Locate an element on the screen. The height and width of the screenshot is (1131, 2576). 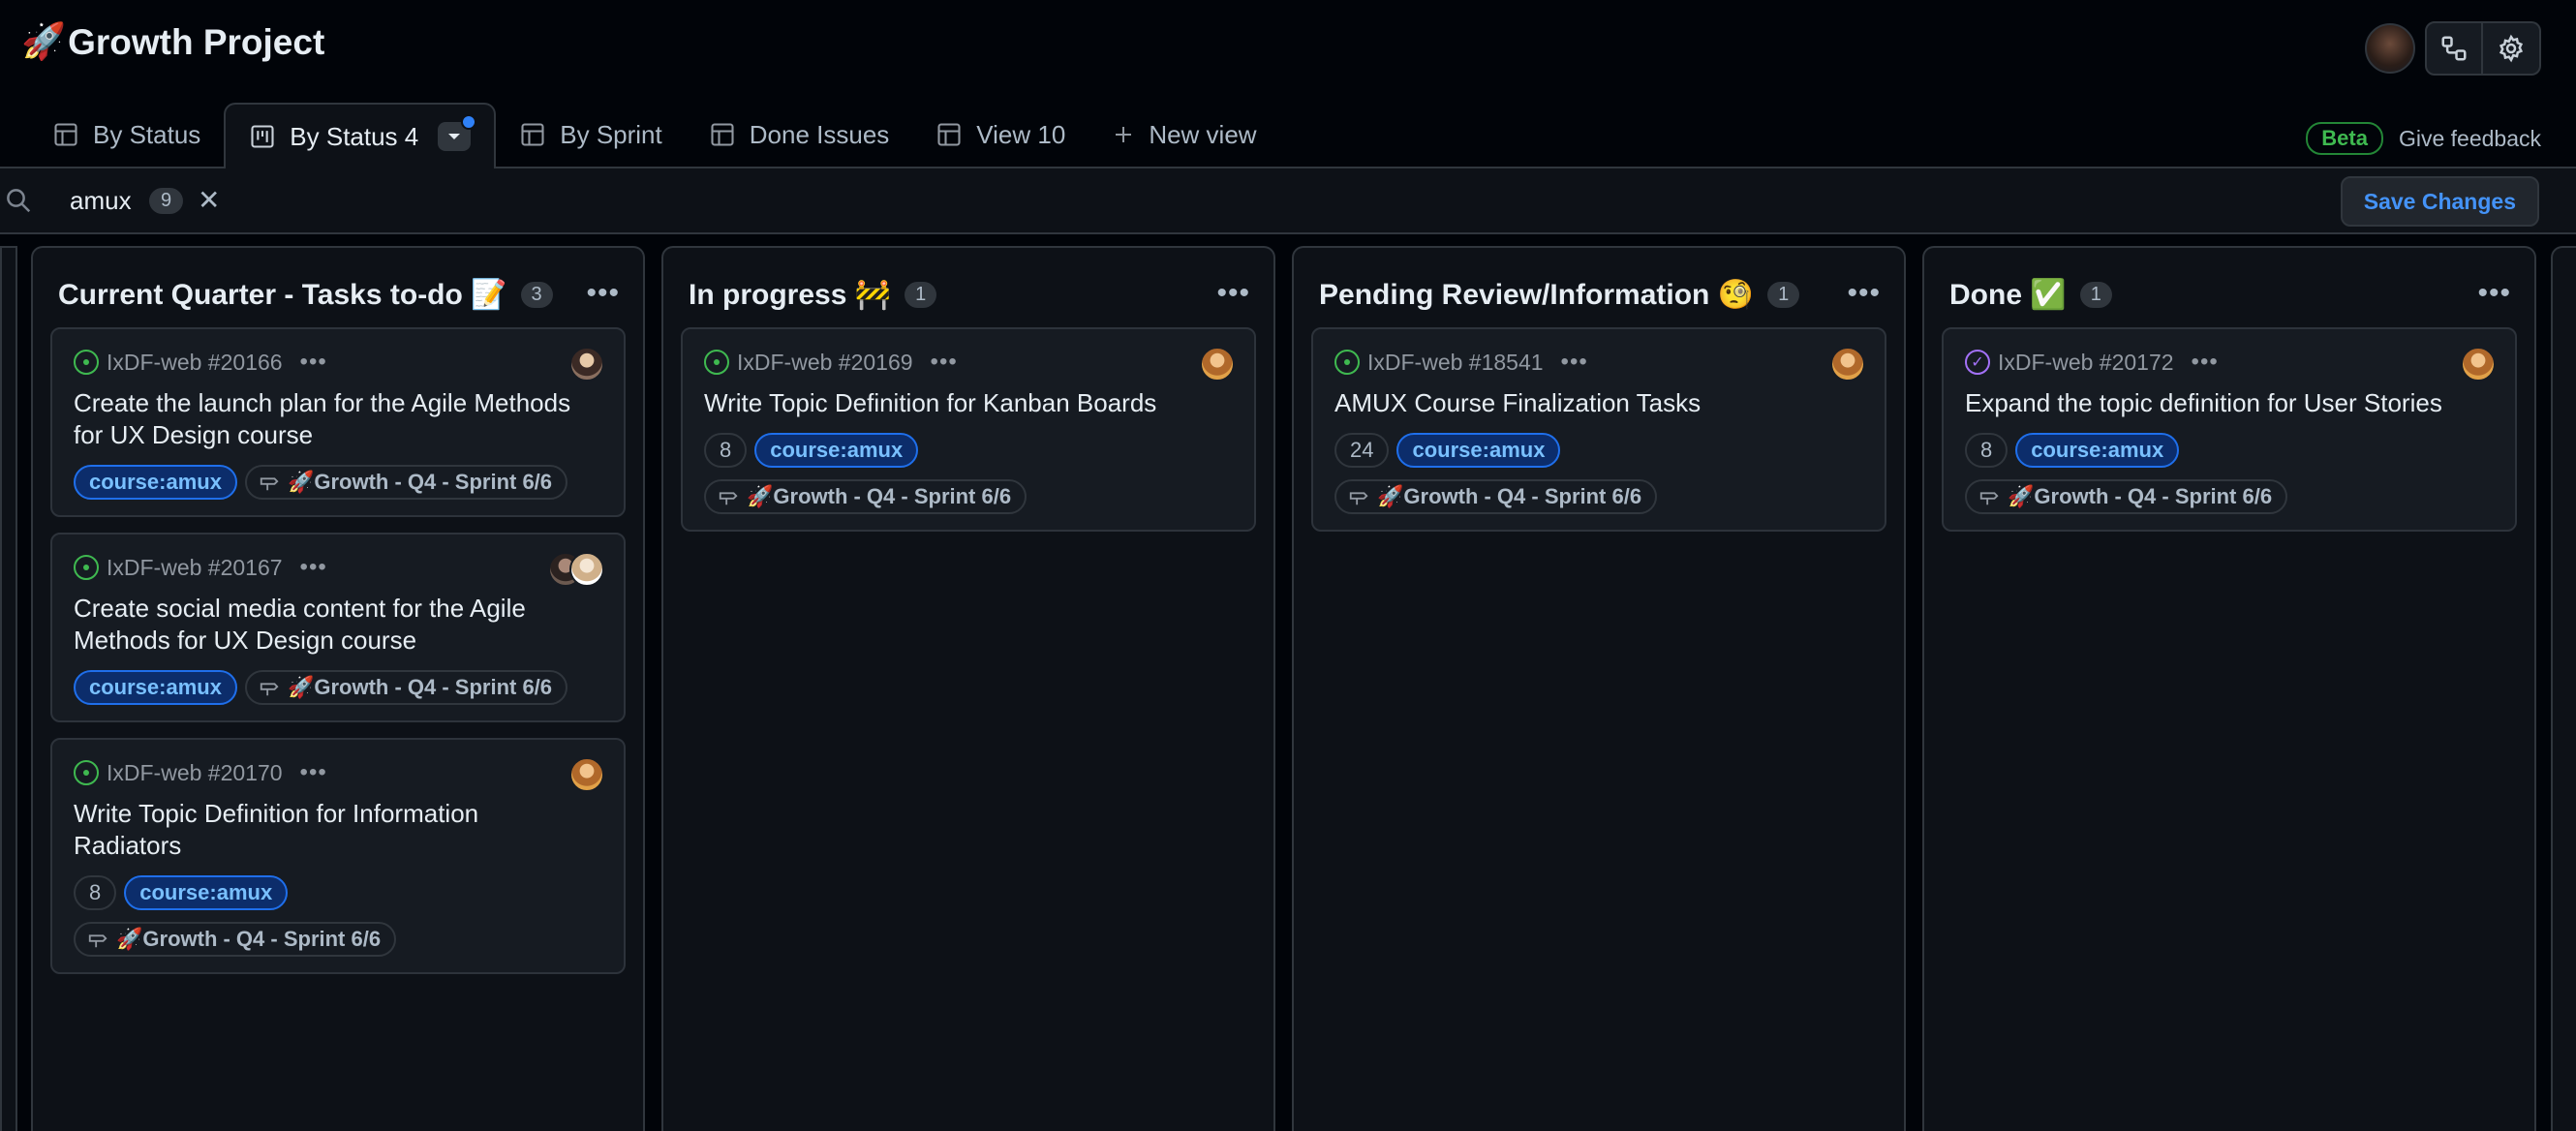
estimate-chip: 24 is located at coordinates (1362, 450).